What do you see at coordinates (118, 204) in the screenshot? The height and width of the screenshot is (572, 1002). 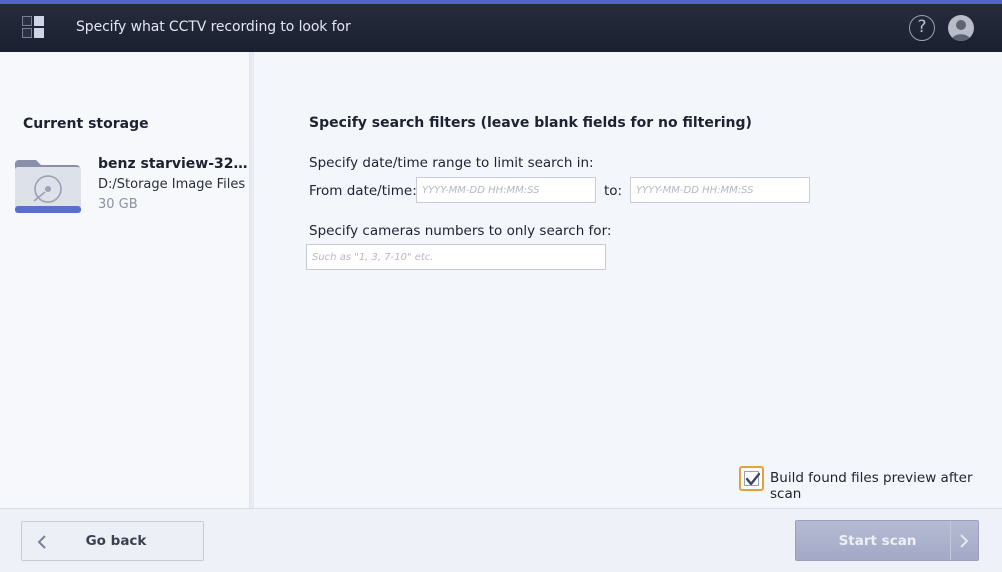 I see `storage-size: 30 GB` at bounding box center [118, 204].